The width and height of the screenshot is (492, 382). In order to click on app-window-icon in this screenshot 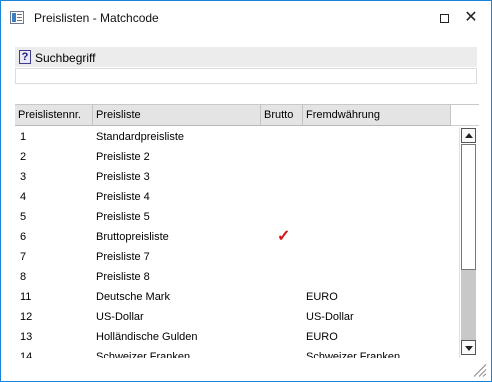, I will do `click(17, 17)`.